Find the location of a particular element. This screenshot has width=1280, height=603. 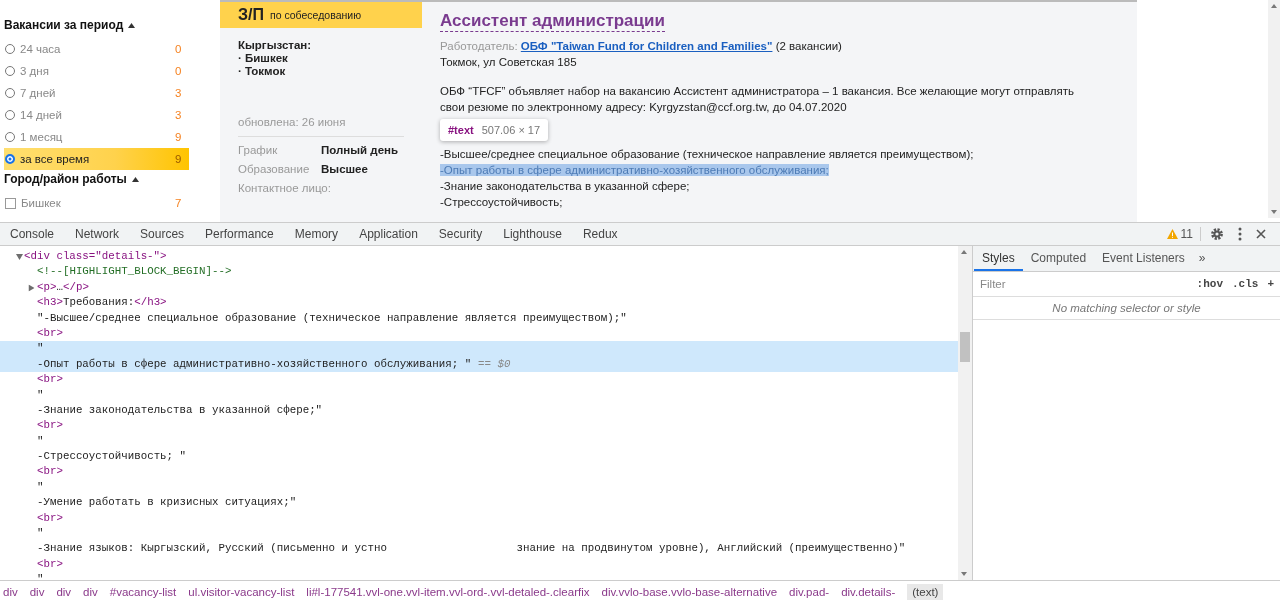

radio-button is located at coordinates (10, 159).